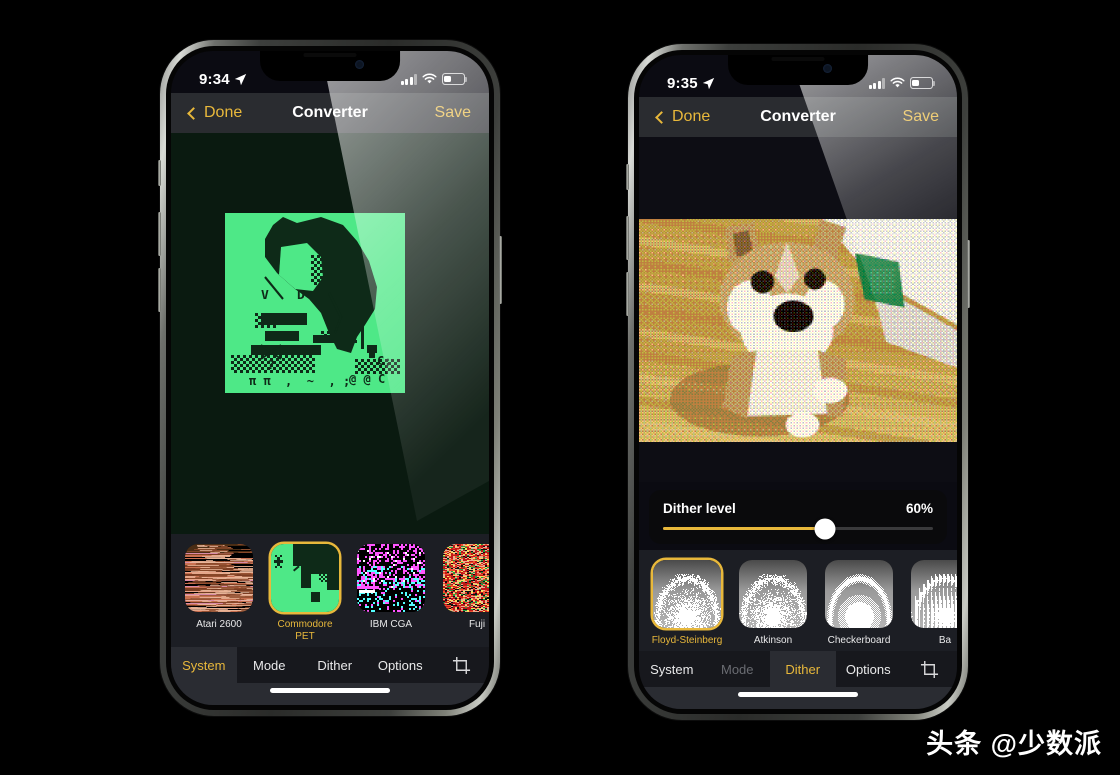 The width and height of the screenshot is (1120, 775). I want to click on pet-artwork, so click(330, 333).